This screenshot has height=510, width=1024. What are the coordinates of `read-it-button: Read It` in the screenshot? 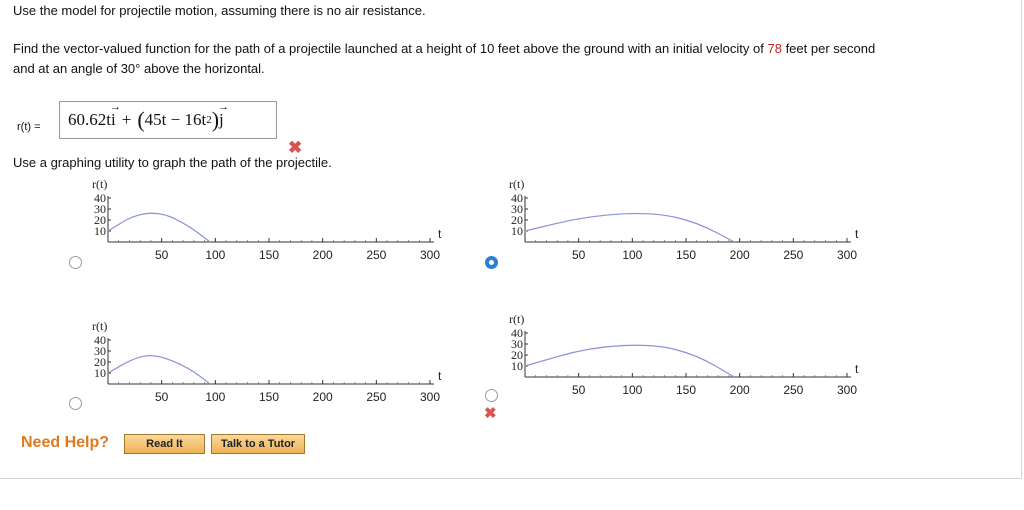 It's located at (164, 444).